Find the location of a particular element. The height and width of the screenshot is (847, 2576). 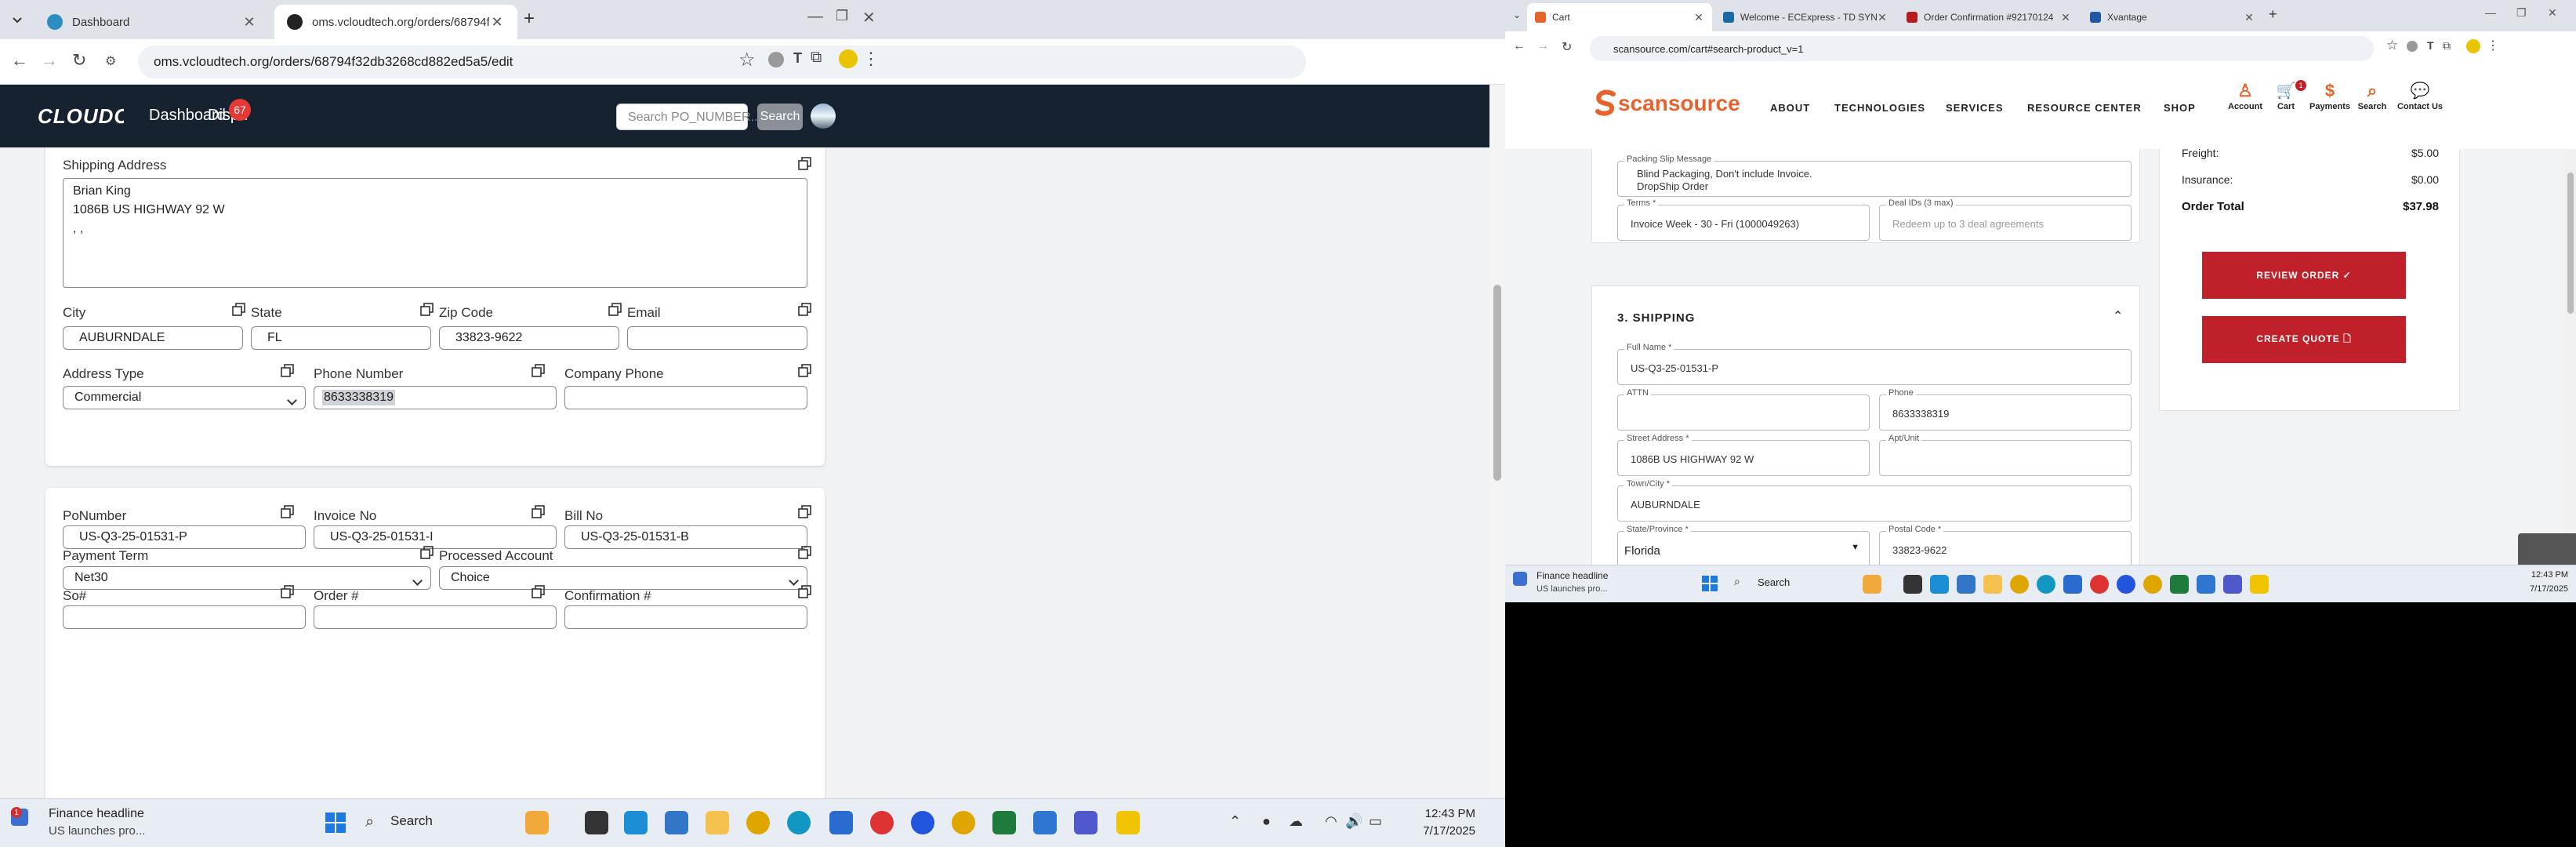

phone-field: Phone 8633338319 is located at coordinates (2005, 409).